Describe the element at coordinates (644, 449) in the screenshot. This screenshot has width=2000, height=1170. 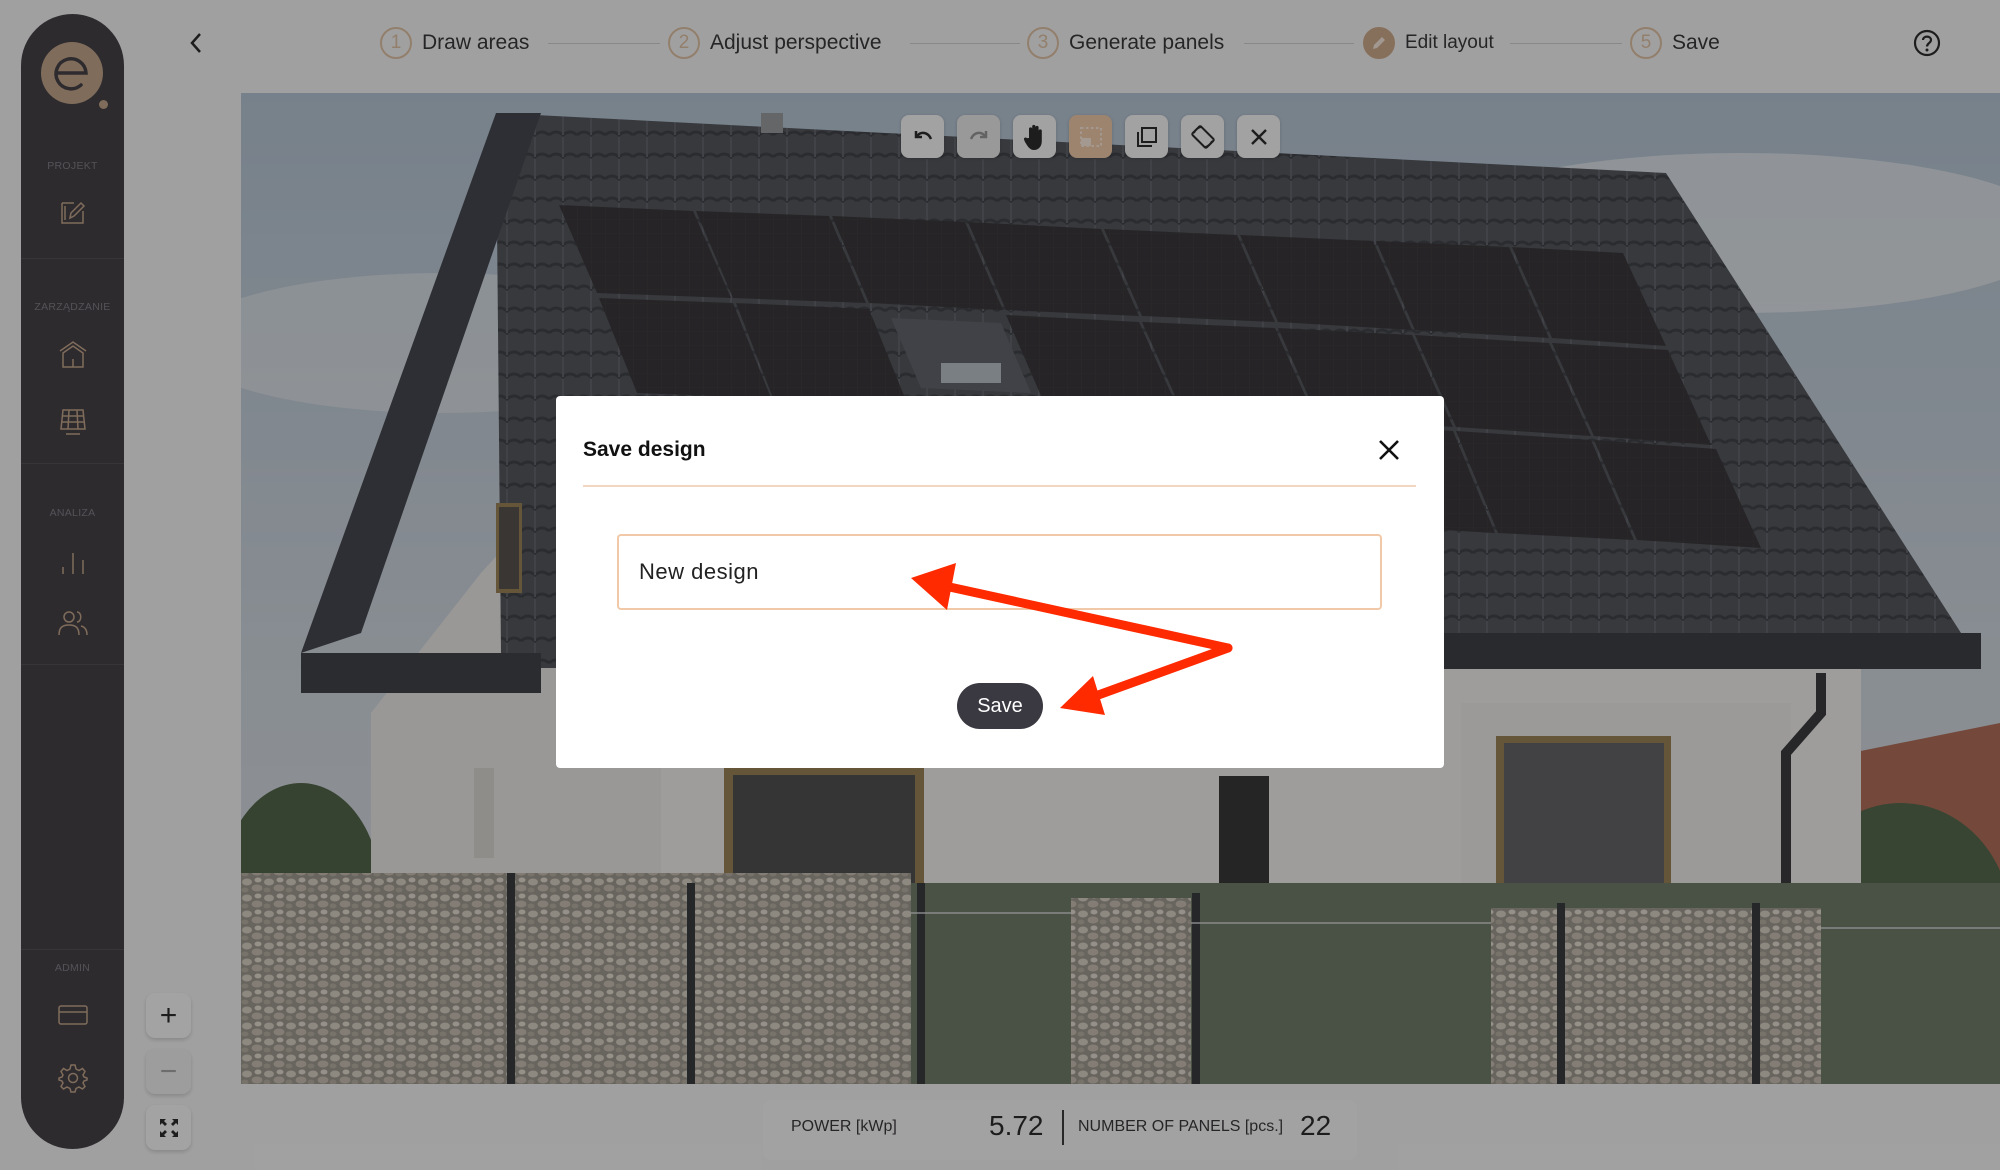
I see `dialog-title: Save design` at that location.